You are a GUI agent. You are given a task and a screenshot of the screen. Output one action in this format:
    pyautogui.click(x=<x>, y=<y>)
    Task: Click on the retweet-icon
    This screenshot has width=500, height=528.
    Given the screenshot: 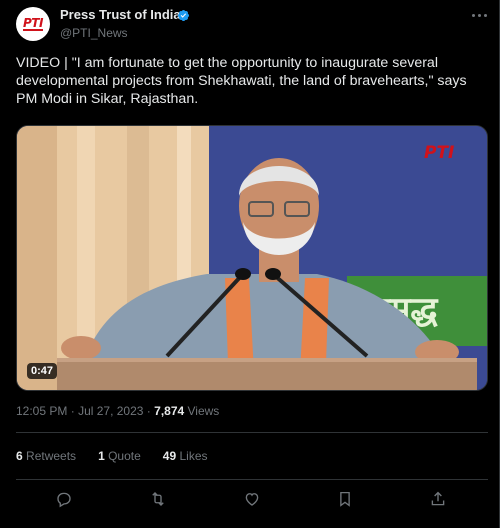 What is the action you would take?
    pyautogui.click(x=158, y=499)
    